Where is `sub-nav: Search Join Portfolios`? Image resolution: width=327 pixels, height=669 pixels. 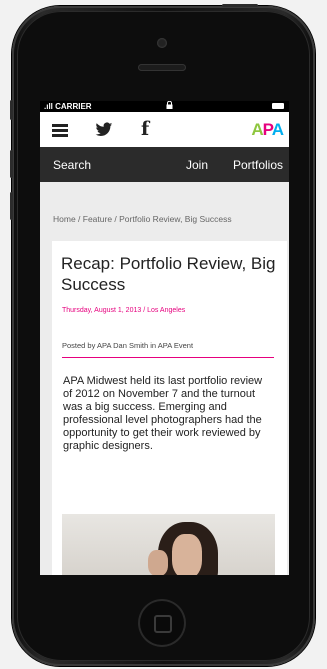 sub-nav: Search Join Portfolios is located at coordinates (164, 164).